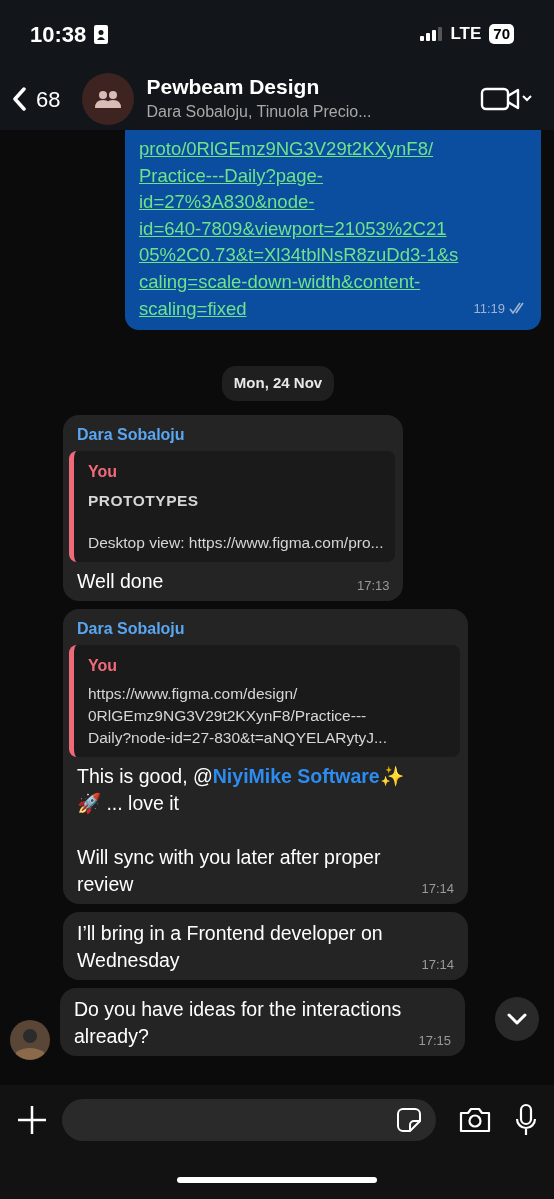 The width and height of the screenshot is (554, 1199). Describe the element at coordinates (241, 830) in the screenshot. I see `message-text: This is good, @NiyiMike Software✨ 🚀 ... love it Will sync with you later after proper review` at that location.